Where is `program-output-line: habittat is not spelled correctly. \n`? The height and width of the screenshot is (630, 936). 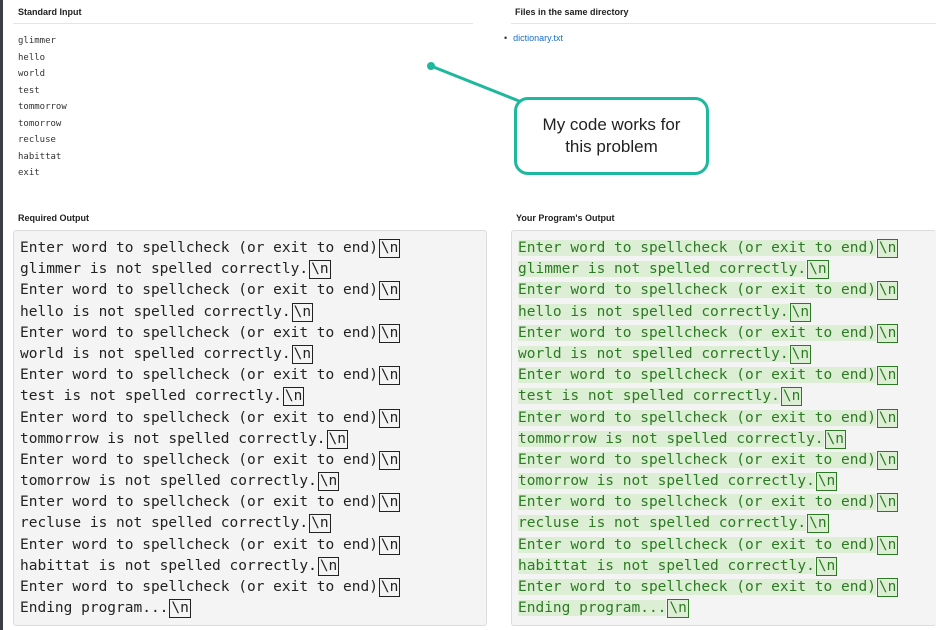 program-output-line: habittat is not spelled correctly. \n is located at coordinates (727, 566).